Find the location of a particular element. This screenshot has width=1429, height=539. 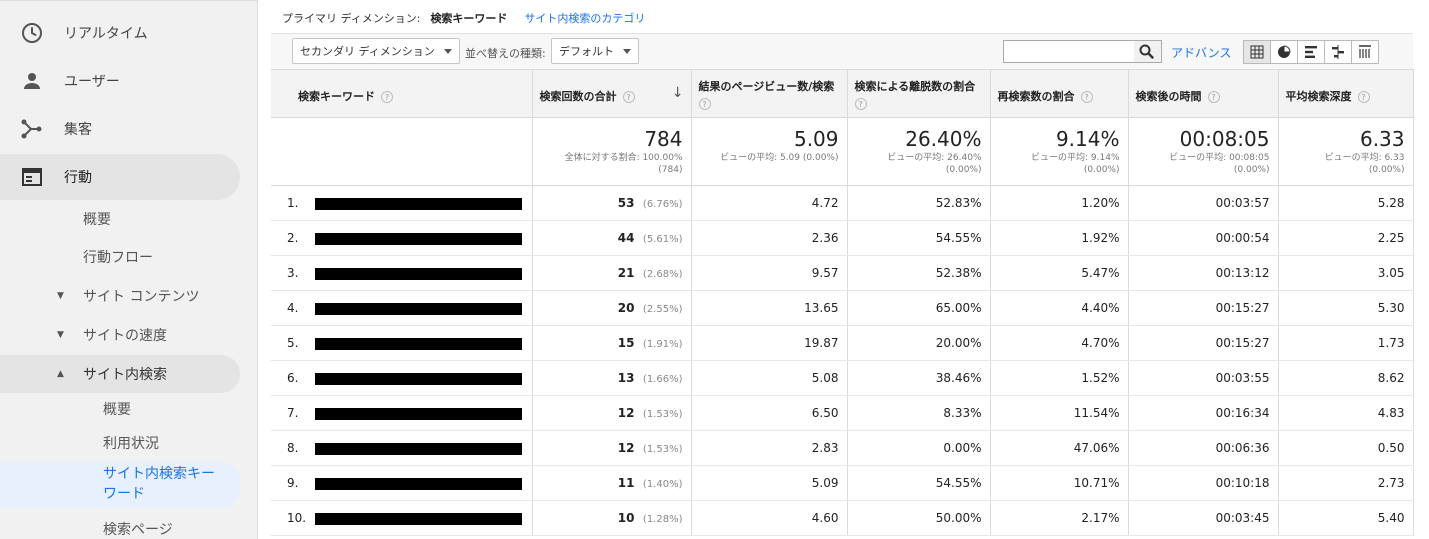

pivot-view-button is located at coordinates (1365, 52).